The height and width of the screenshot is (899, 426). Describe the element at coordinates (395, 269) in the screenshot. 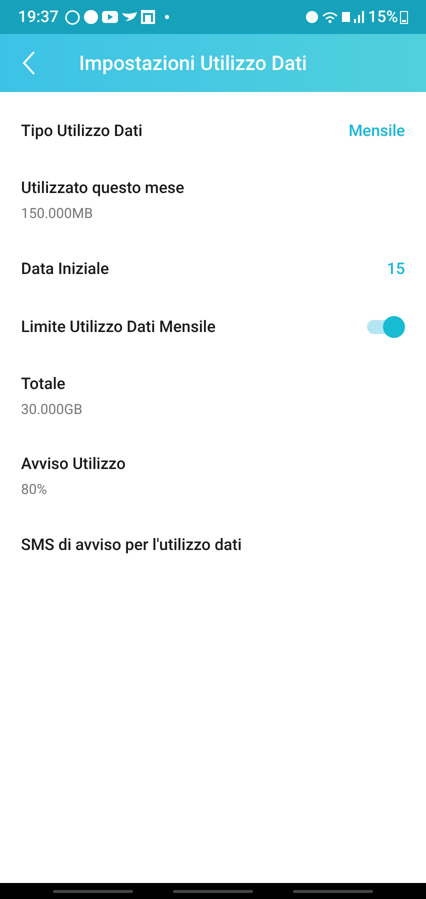

I see `setting-value: 15` at that location.